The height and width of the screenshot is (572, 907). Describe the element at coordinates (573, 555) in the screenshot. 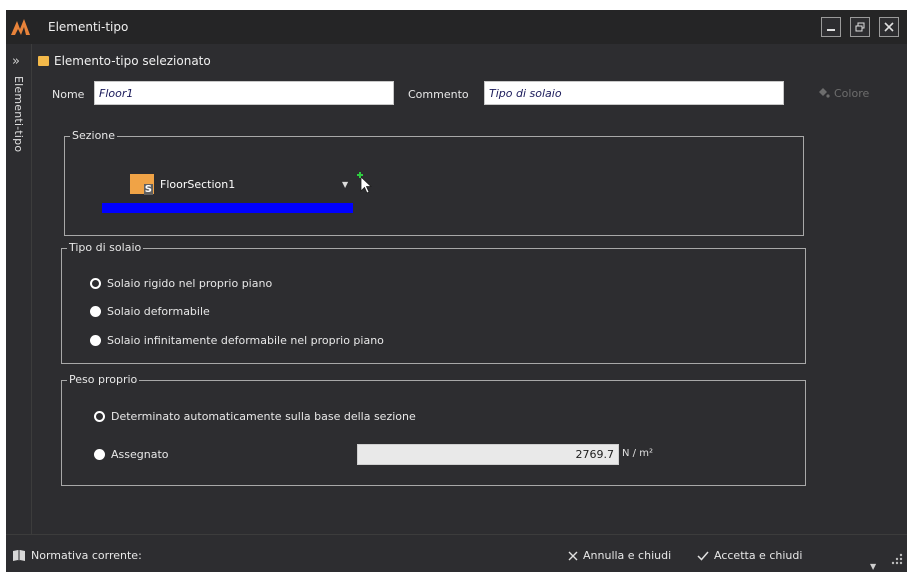

I see `x-icon` at that location.